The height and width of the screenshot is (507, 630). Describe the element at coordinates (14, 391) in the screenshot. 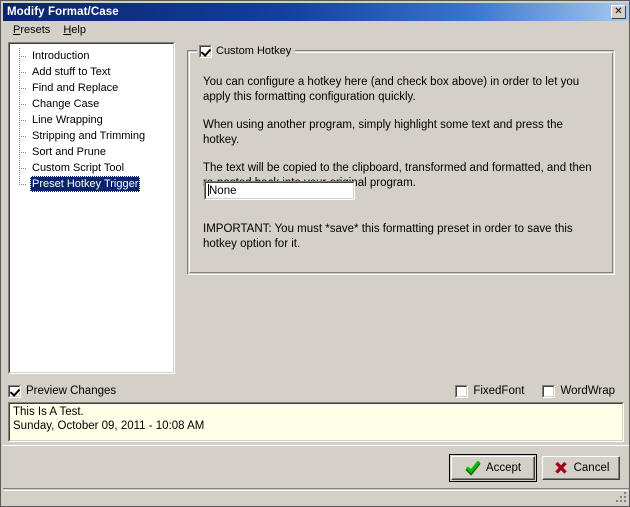

I see `preview-changes-checkbox` at that location.